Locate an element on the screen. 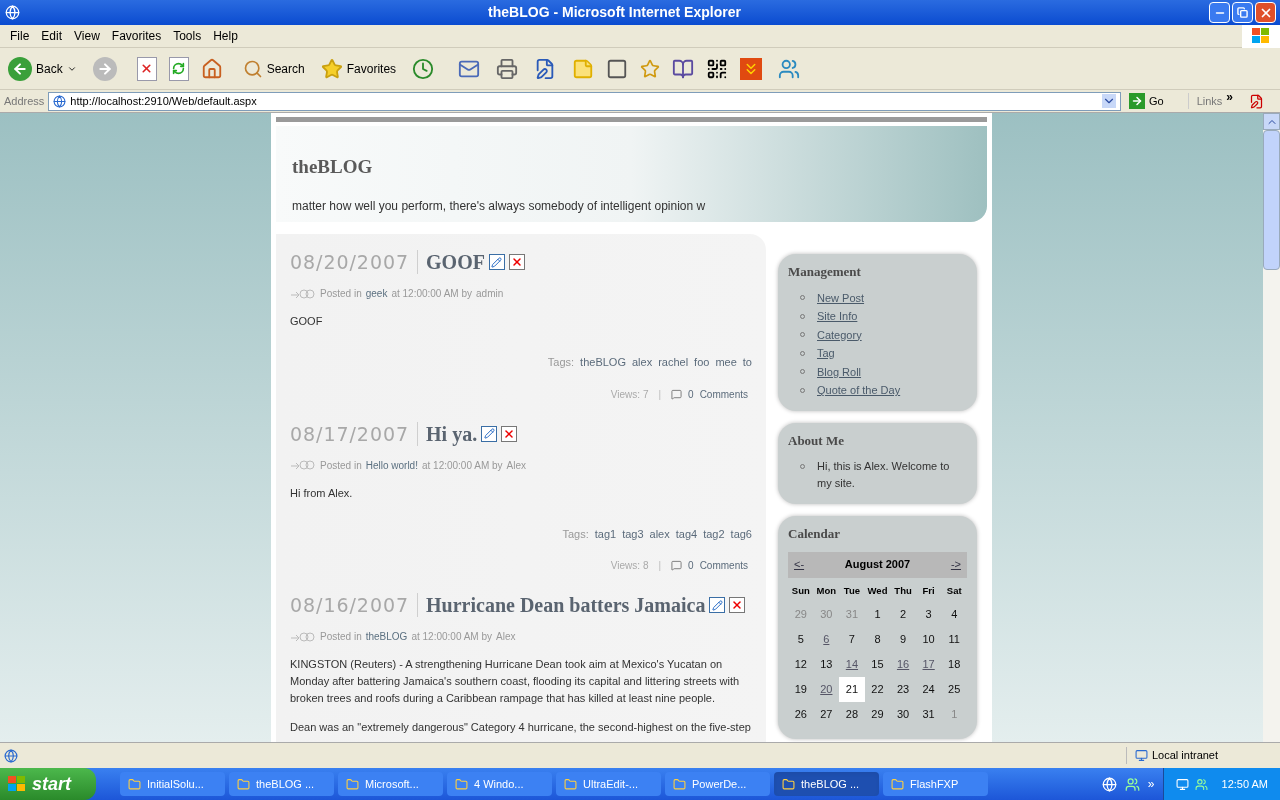  blog-title: theBLOG is located at coordinates (631, 167).